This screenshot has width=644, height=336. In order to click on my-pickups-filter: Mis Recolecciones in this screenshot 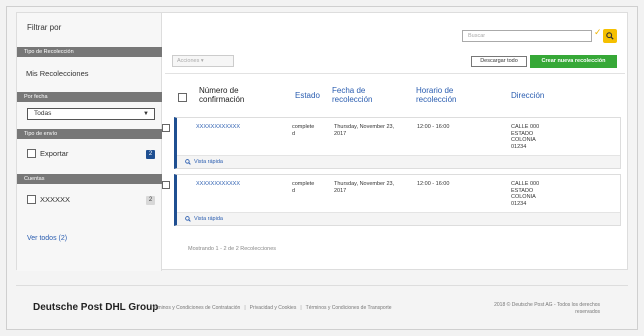, I will do `click(57, 73)`.